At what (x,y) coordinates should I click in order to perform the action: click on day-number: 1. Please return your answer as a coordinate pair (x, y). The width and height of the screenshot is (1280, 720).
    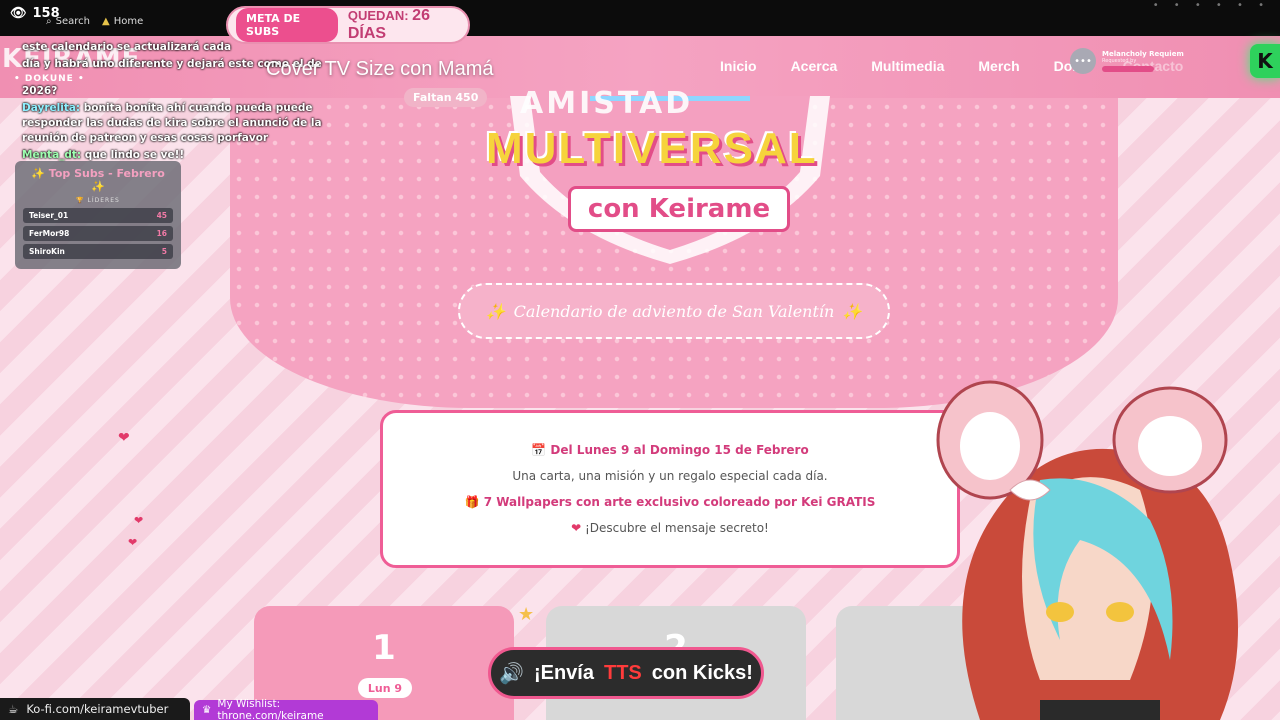
    Looking at the image, I should click on (384, 648).